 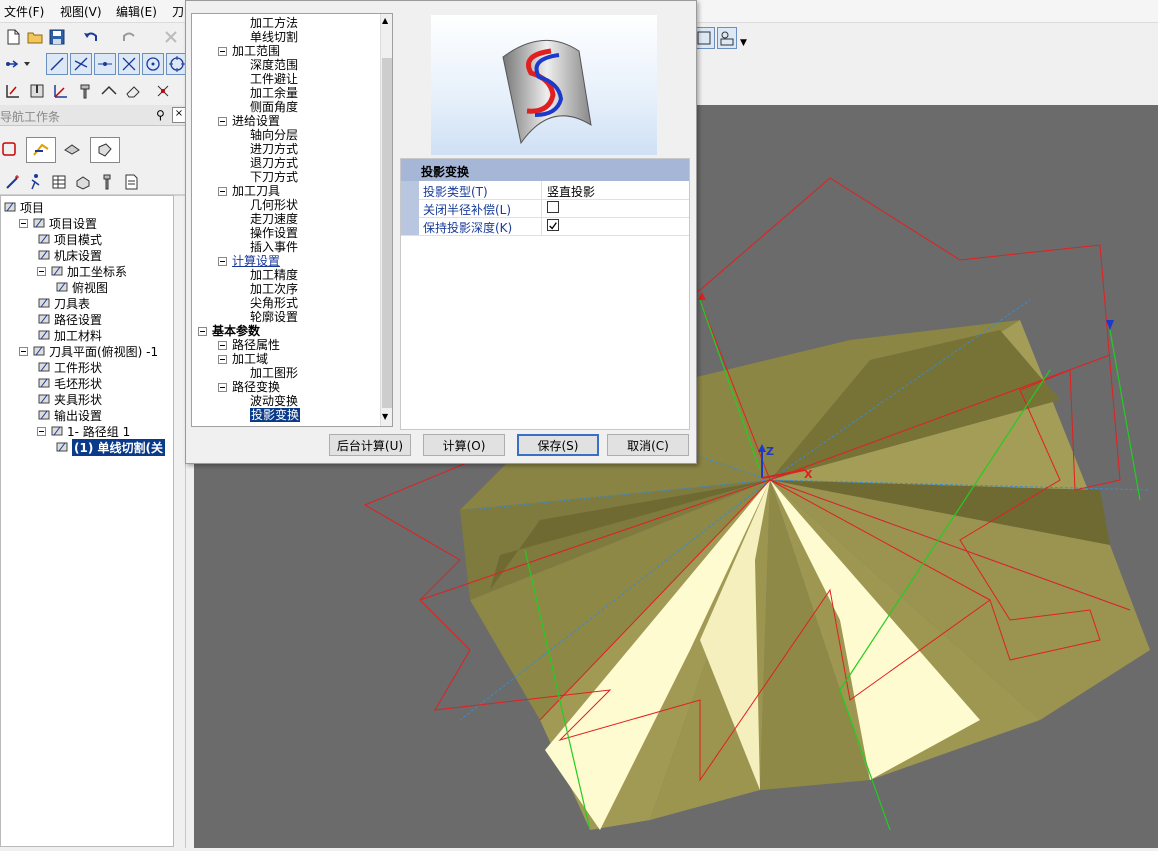 What do you see at coordinates (274, 373) in the screenshot?
I see `settings-node: 加工图形` at bounding box center [274, 373].